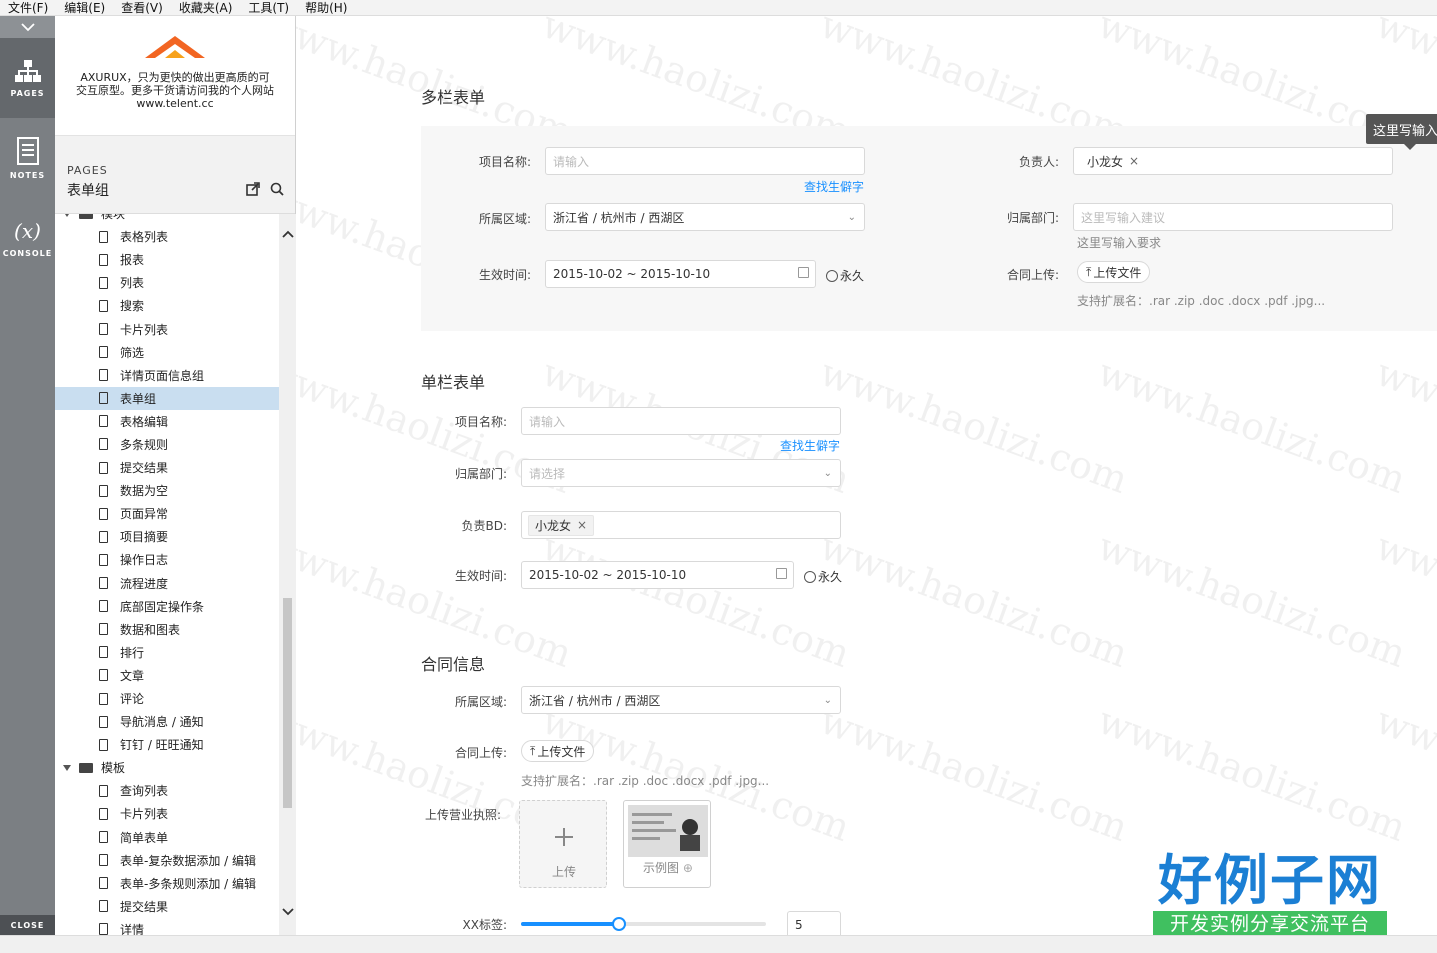 The width and height of the screenshot is (1437, 953). What do you see at coordinates (287, 574) in the screenshot?
I see `tree-scrollbar` at bounding box center [287, 574].